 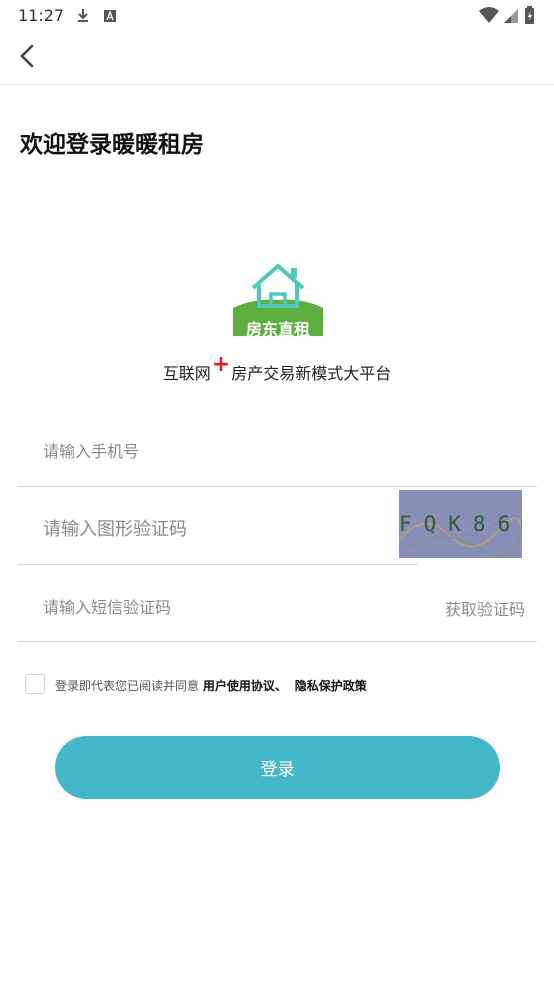 What do you see at coordinates (277, 486) in the screenshot?
I see `phone-divider` at bounding box center [277, 486].